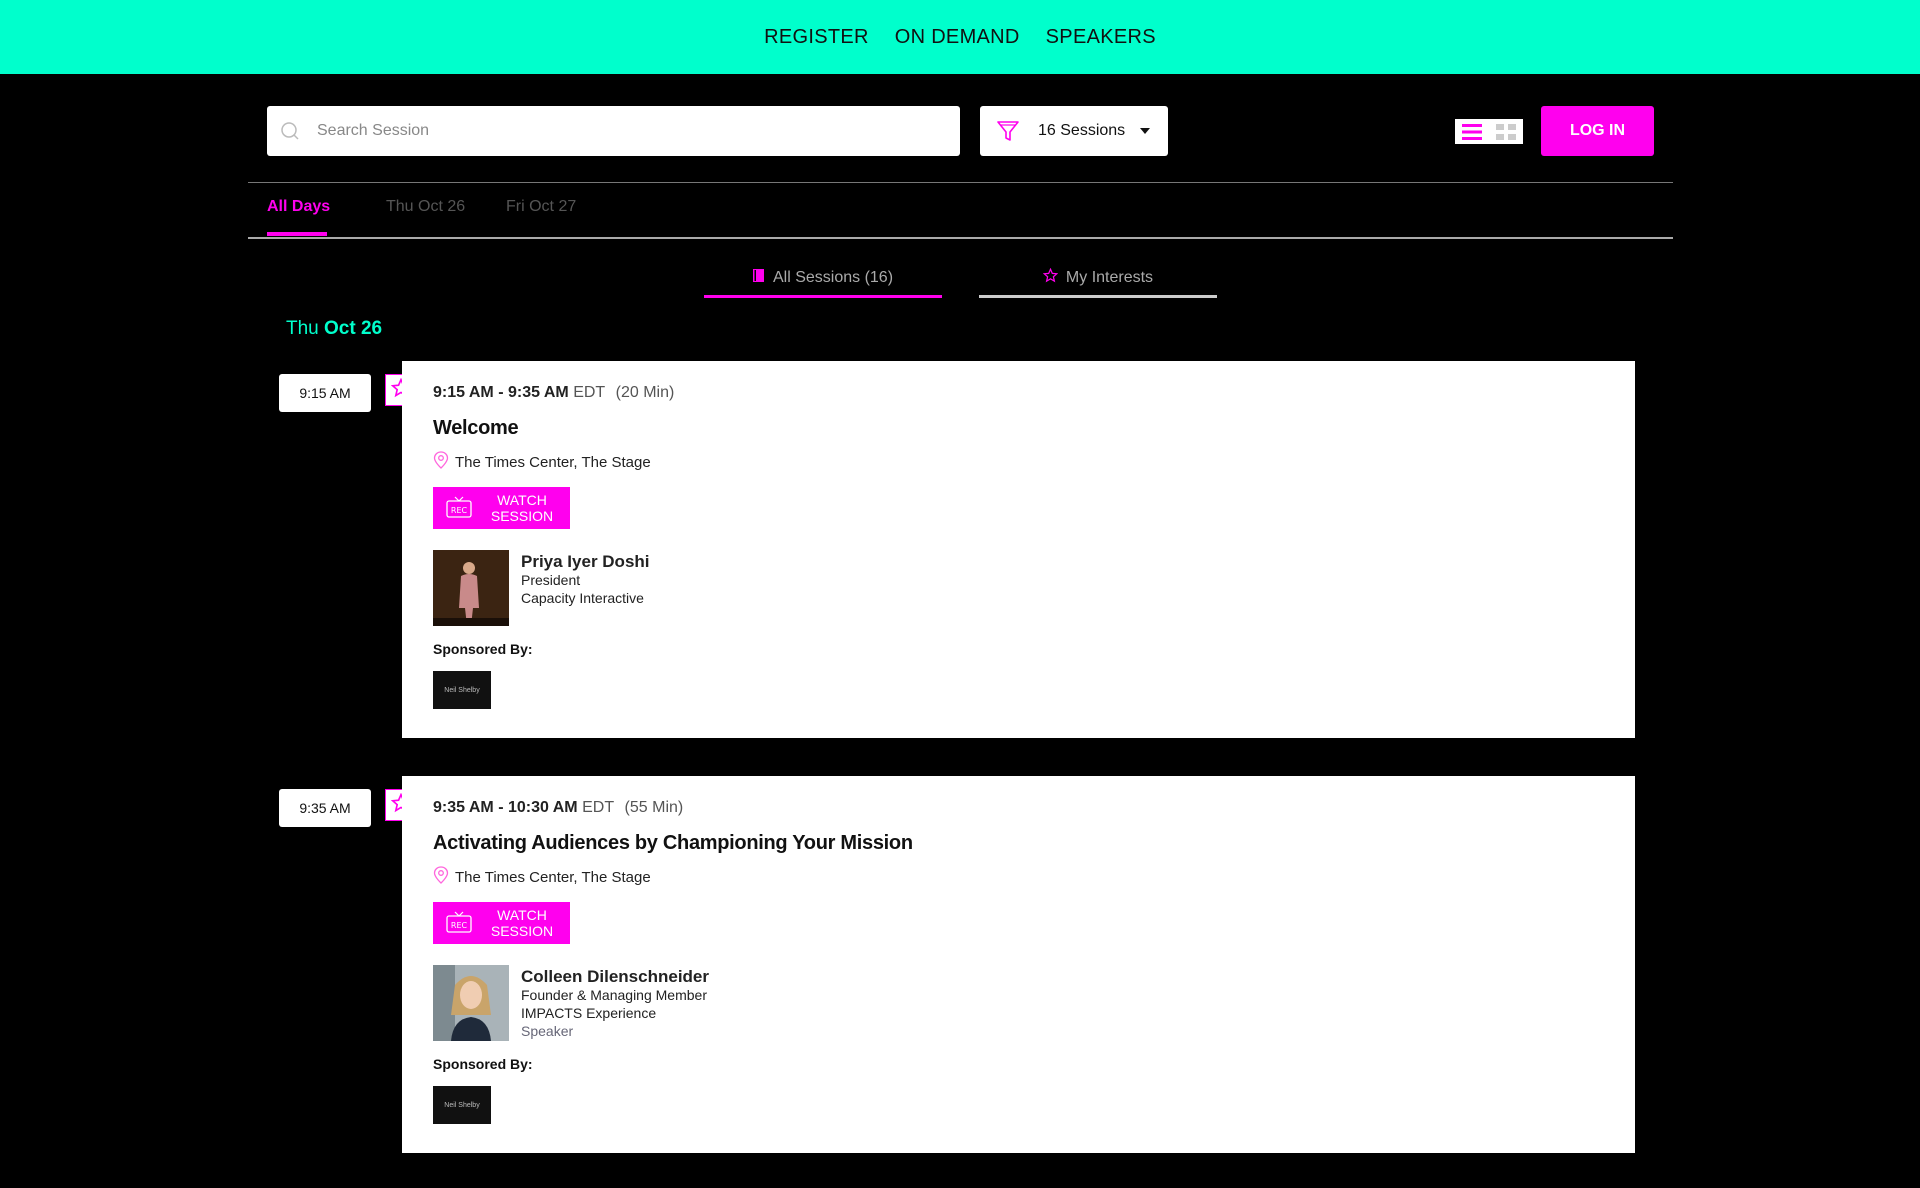 The image size is (1920, 1188). Describe the element at coordinates (1101, 37) in the screenshot. I see `nav-speakers-link: SPEAKERS` at that location.